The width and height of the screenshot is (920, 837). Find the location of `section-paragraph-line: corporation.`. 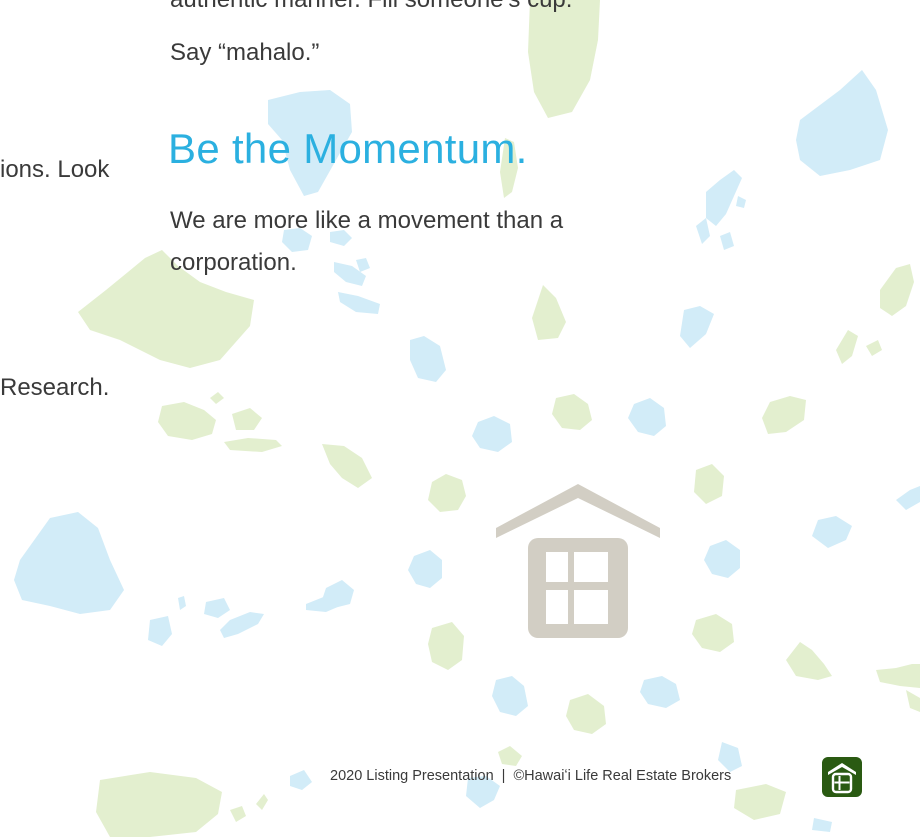

section-paragraph-line: corporation. is located at coordinates (233, 262).